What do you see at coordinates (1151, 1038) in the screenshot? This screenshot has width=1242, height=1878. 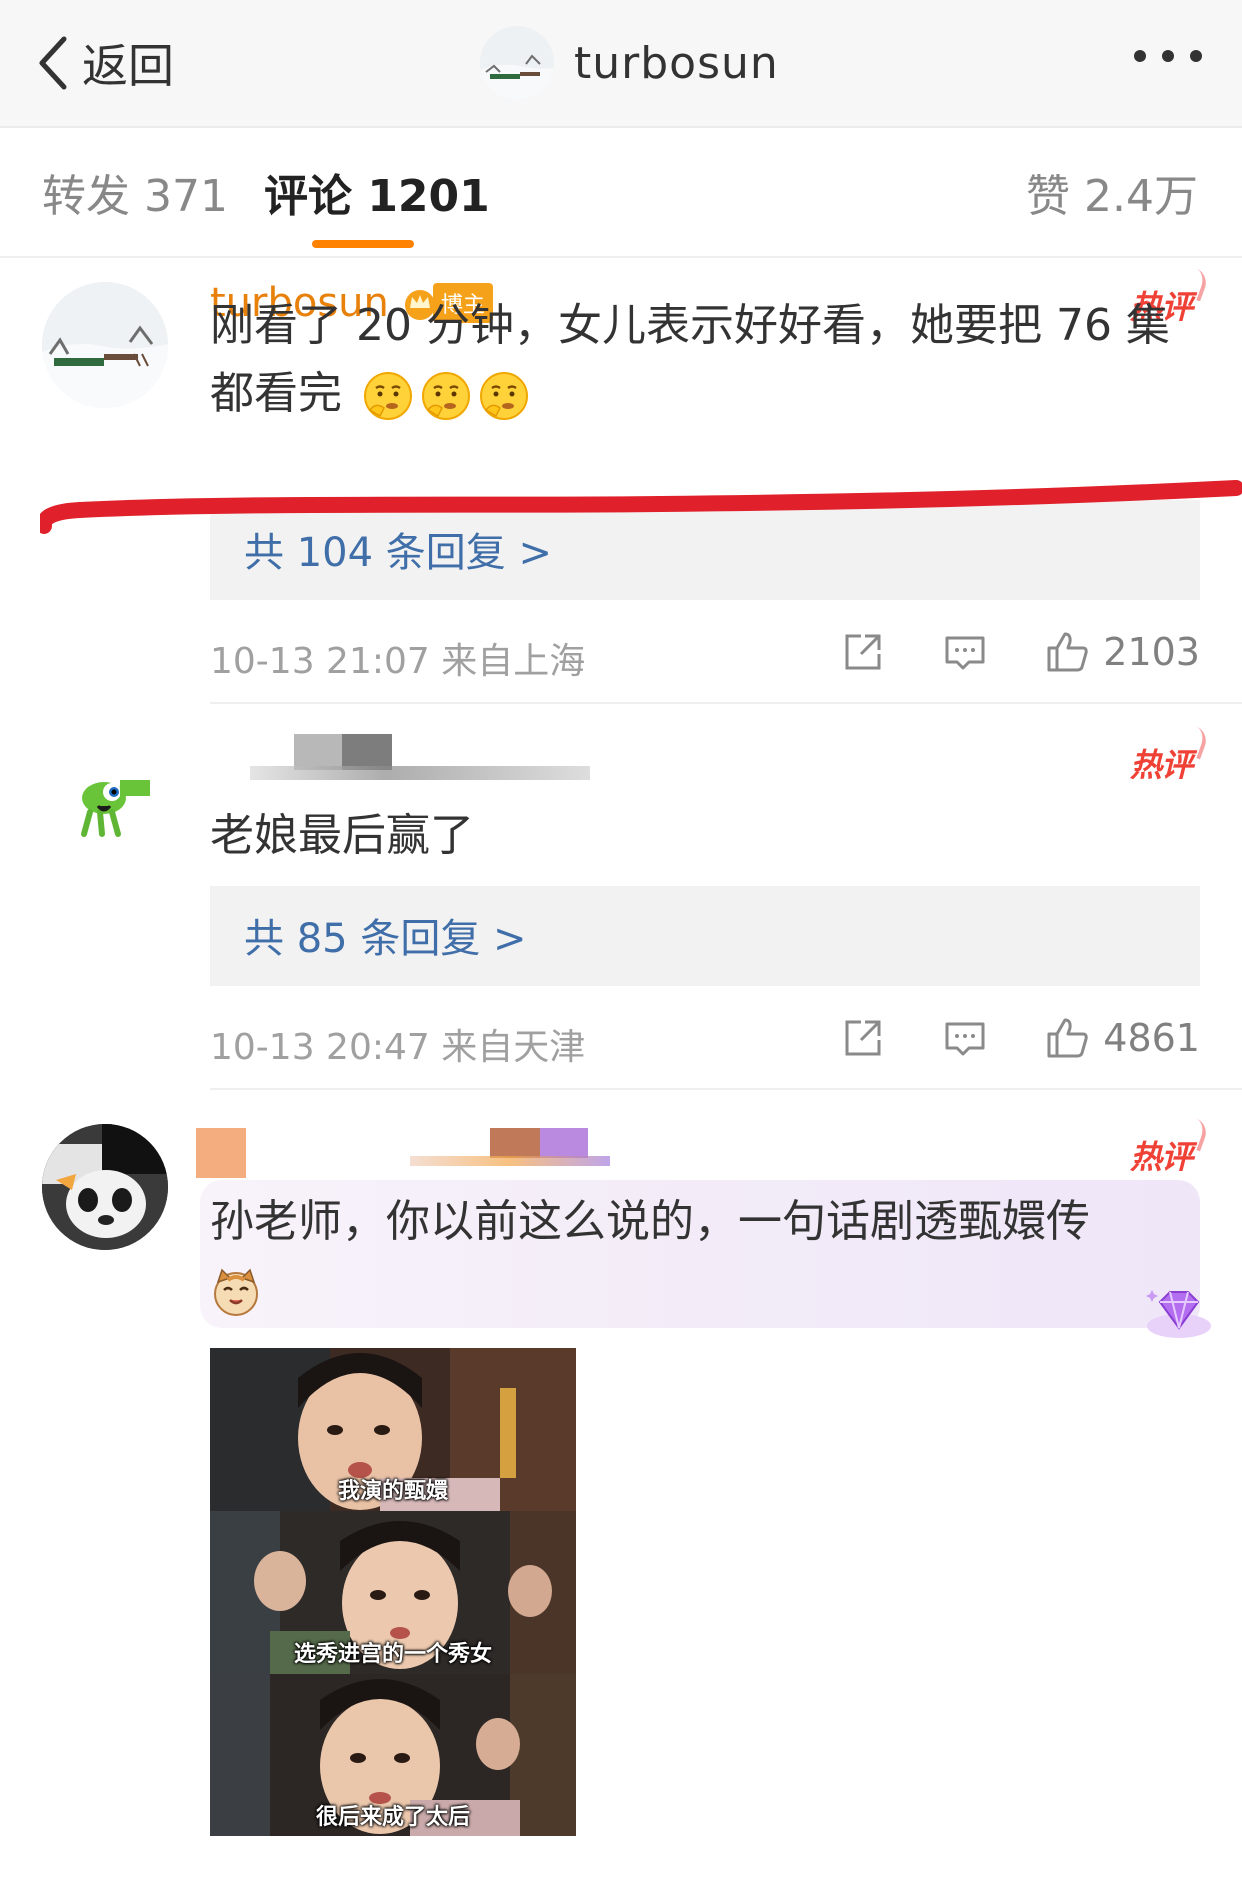 I see `like-count: 4861` at bounding box center [1151, 1038].